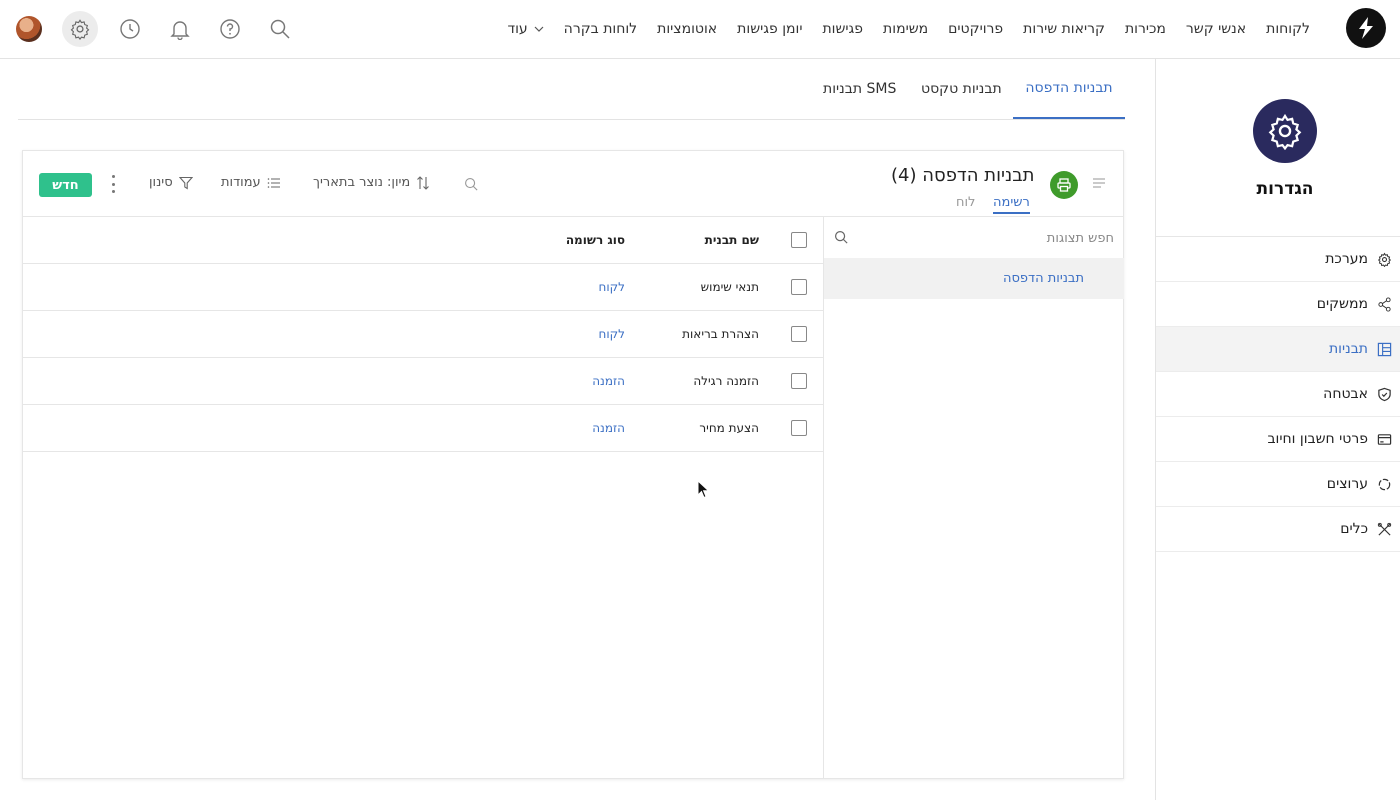 This screenshot has width=1400, height=800. What do you see at coordinates (423, 381) in the screenshot?
I see `table-row: הזמנה רגילה הזמנה` at bounding box center [423, 381].